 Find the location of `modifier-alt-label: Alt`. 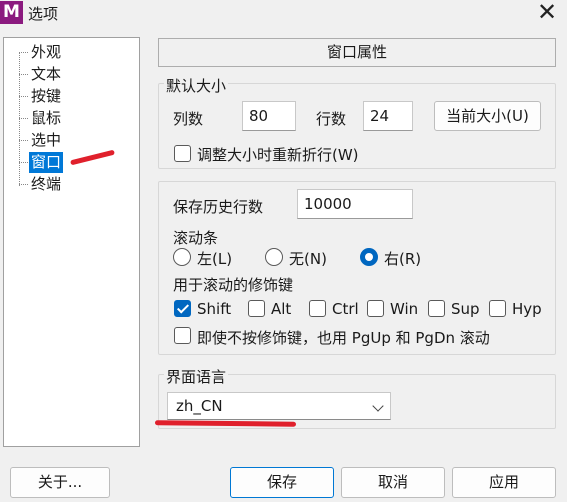

modifier-alt-label: Alt is located at coordinates (281, 309).